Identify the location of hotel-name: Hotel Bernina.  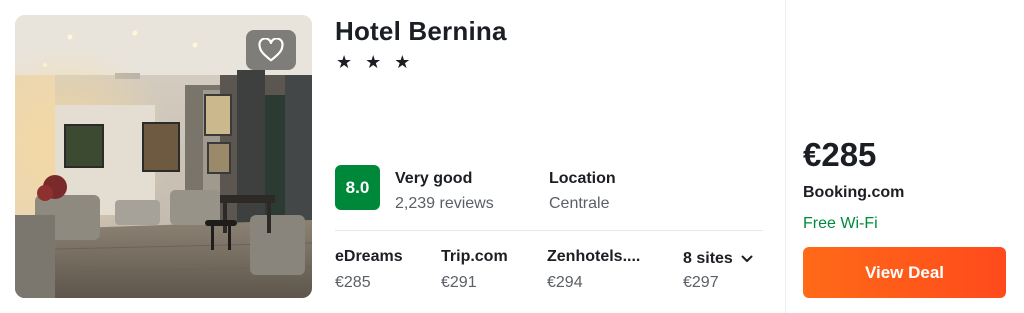
(421, 31).